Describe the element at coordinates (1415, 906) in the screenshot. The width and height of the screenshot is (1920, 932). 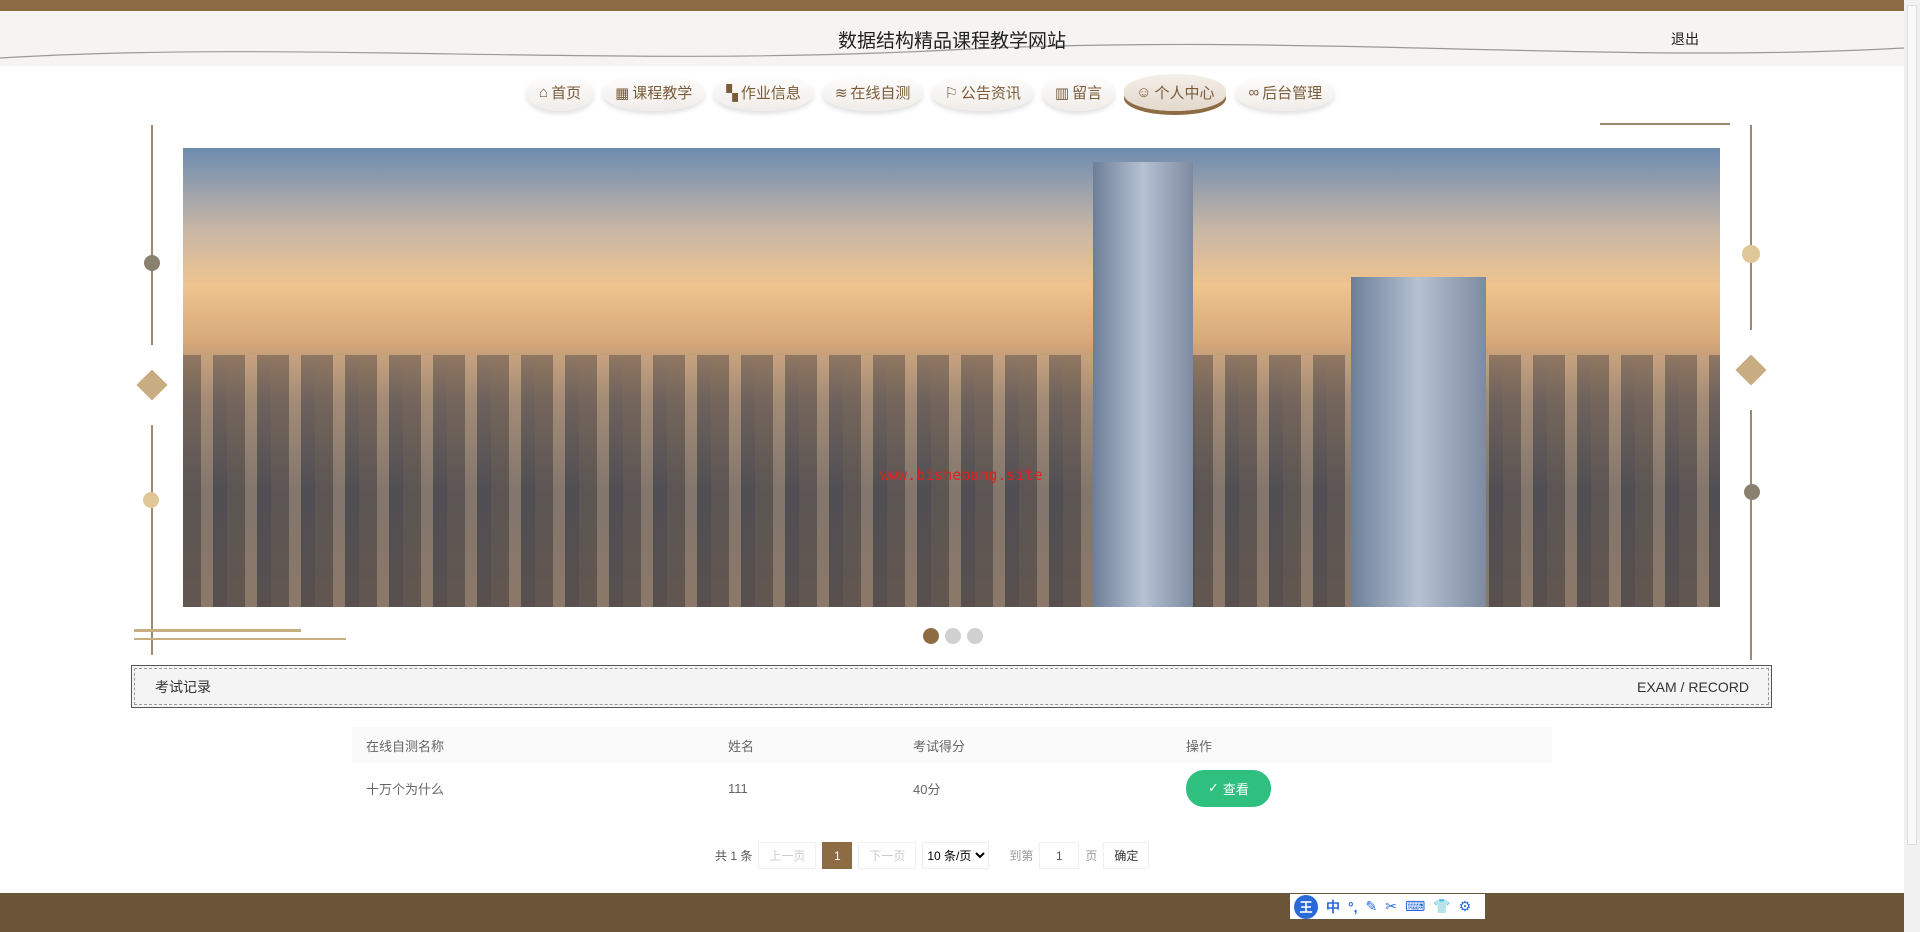
I see `keyboard-icon: ⌨` at that location.